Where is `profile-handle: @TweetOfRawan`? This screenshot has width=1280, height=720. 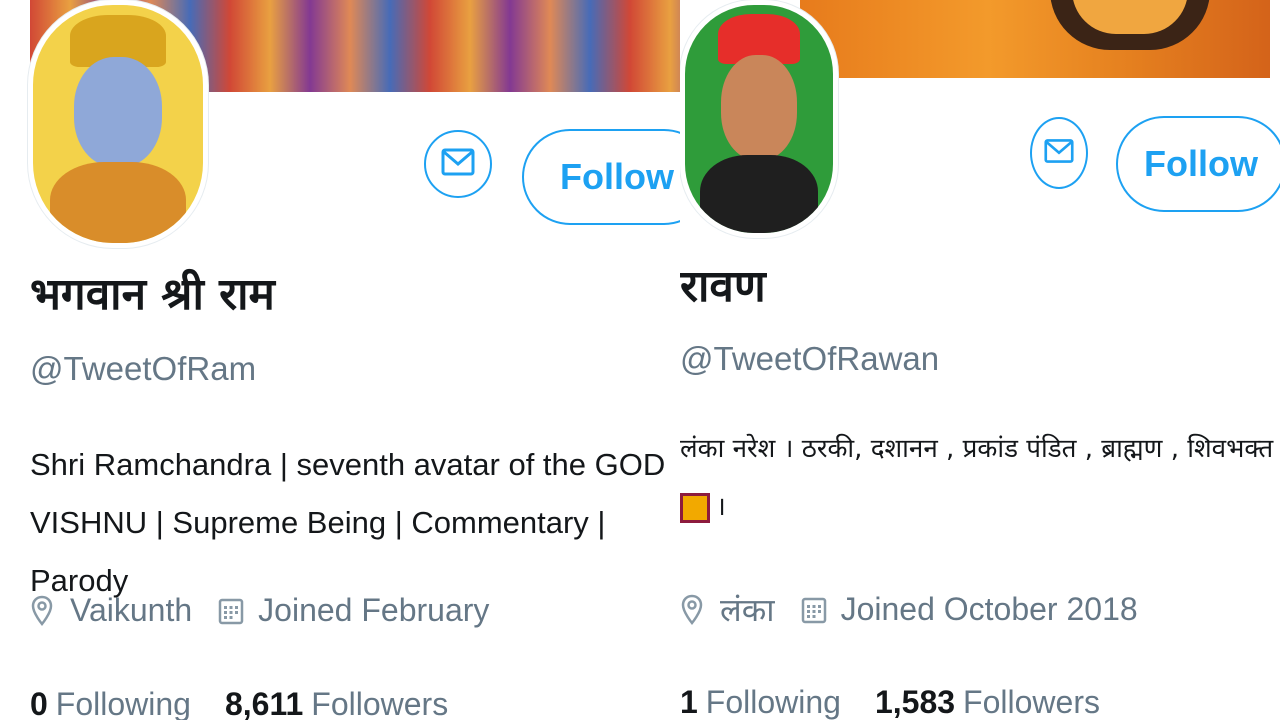
profile-handle: @TweetOfRawan is located at coordinates (809, 359).